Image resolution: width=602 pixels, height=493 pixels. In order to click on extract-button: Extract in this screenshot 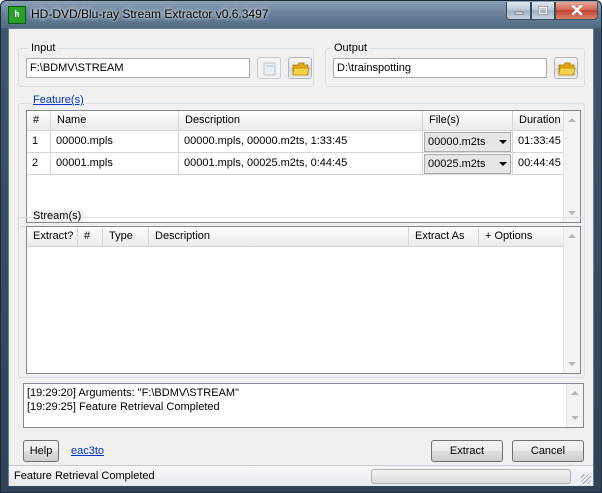, I will do `click(467, 451)`.